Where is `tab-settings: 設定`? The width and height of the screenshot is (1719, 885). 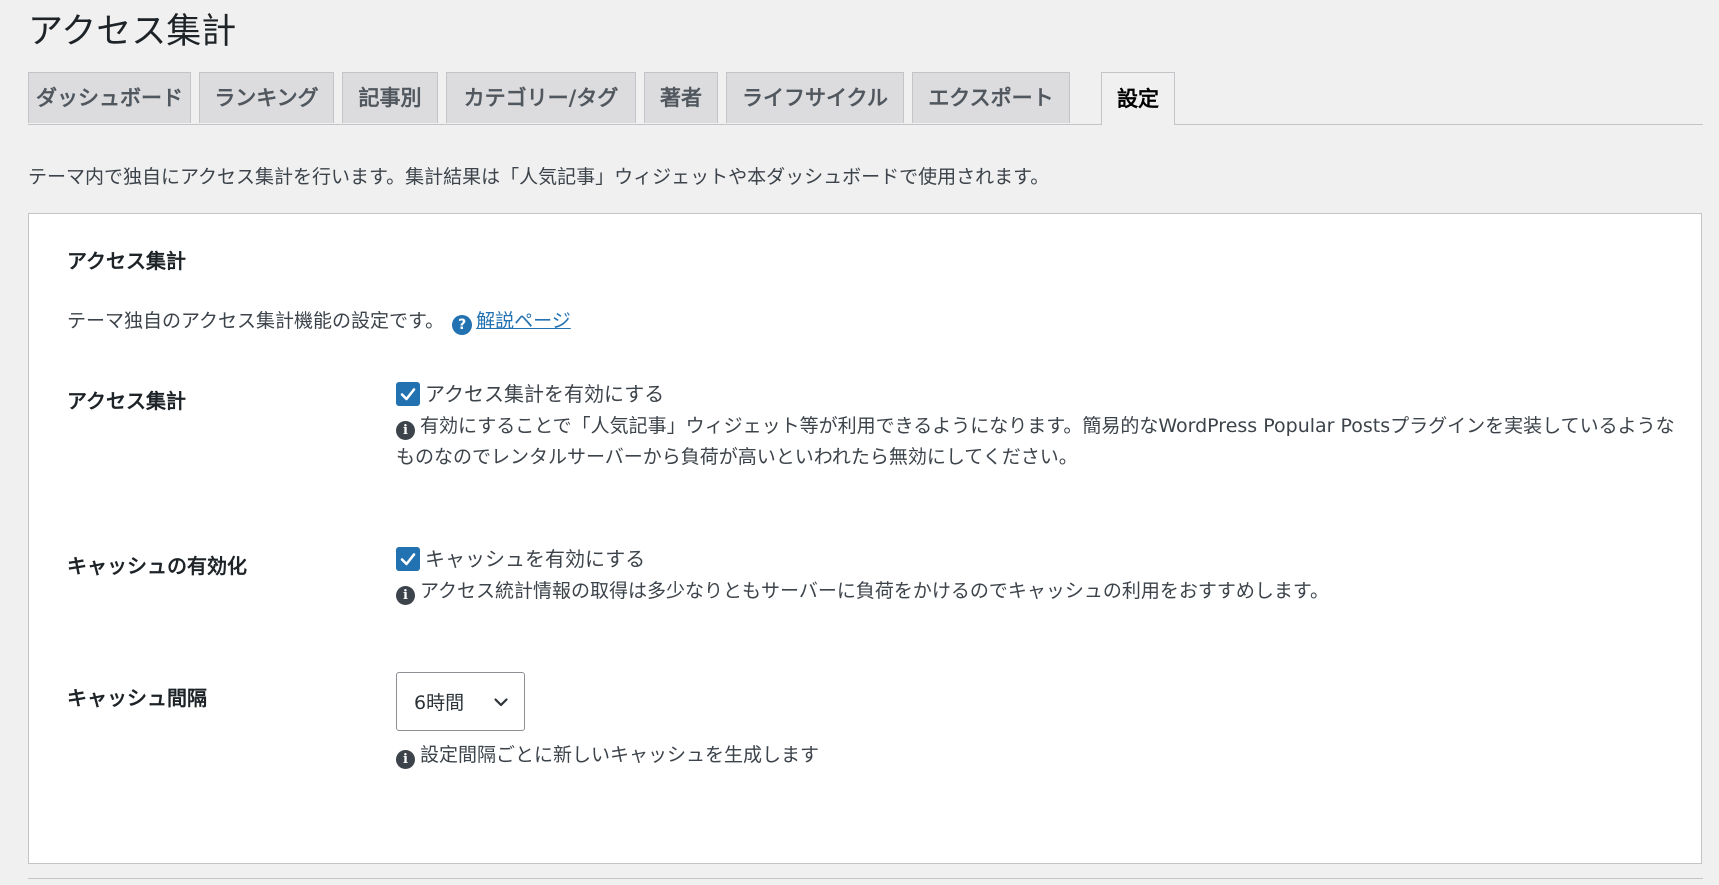
tab-settings: 設定 is located at coordinates (1138, 98).